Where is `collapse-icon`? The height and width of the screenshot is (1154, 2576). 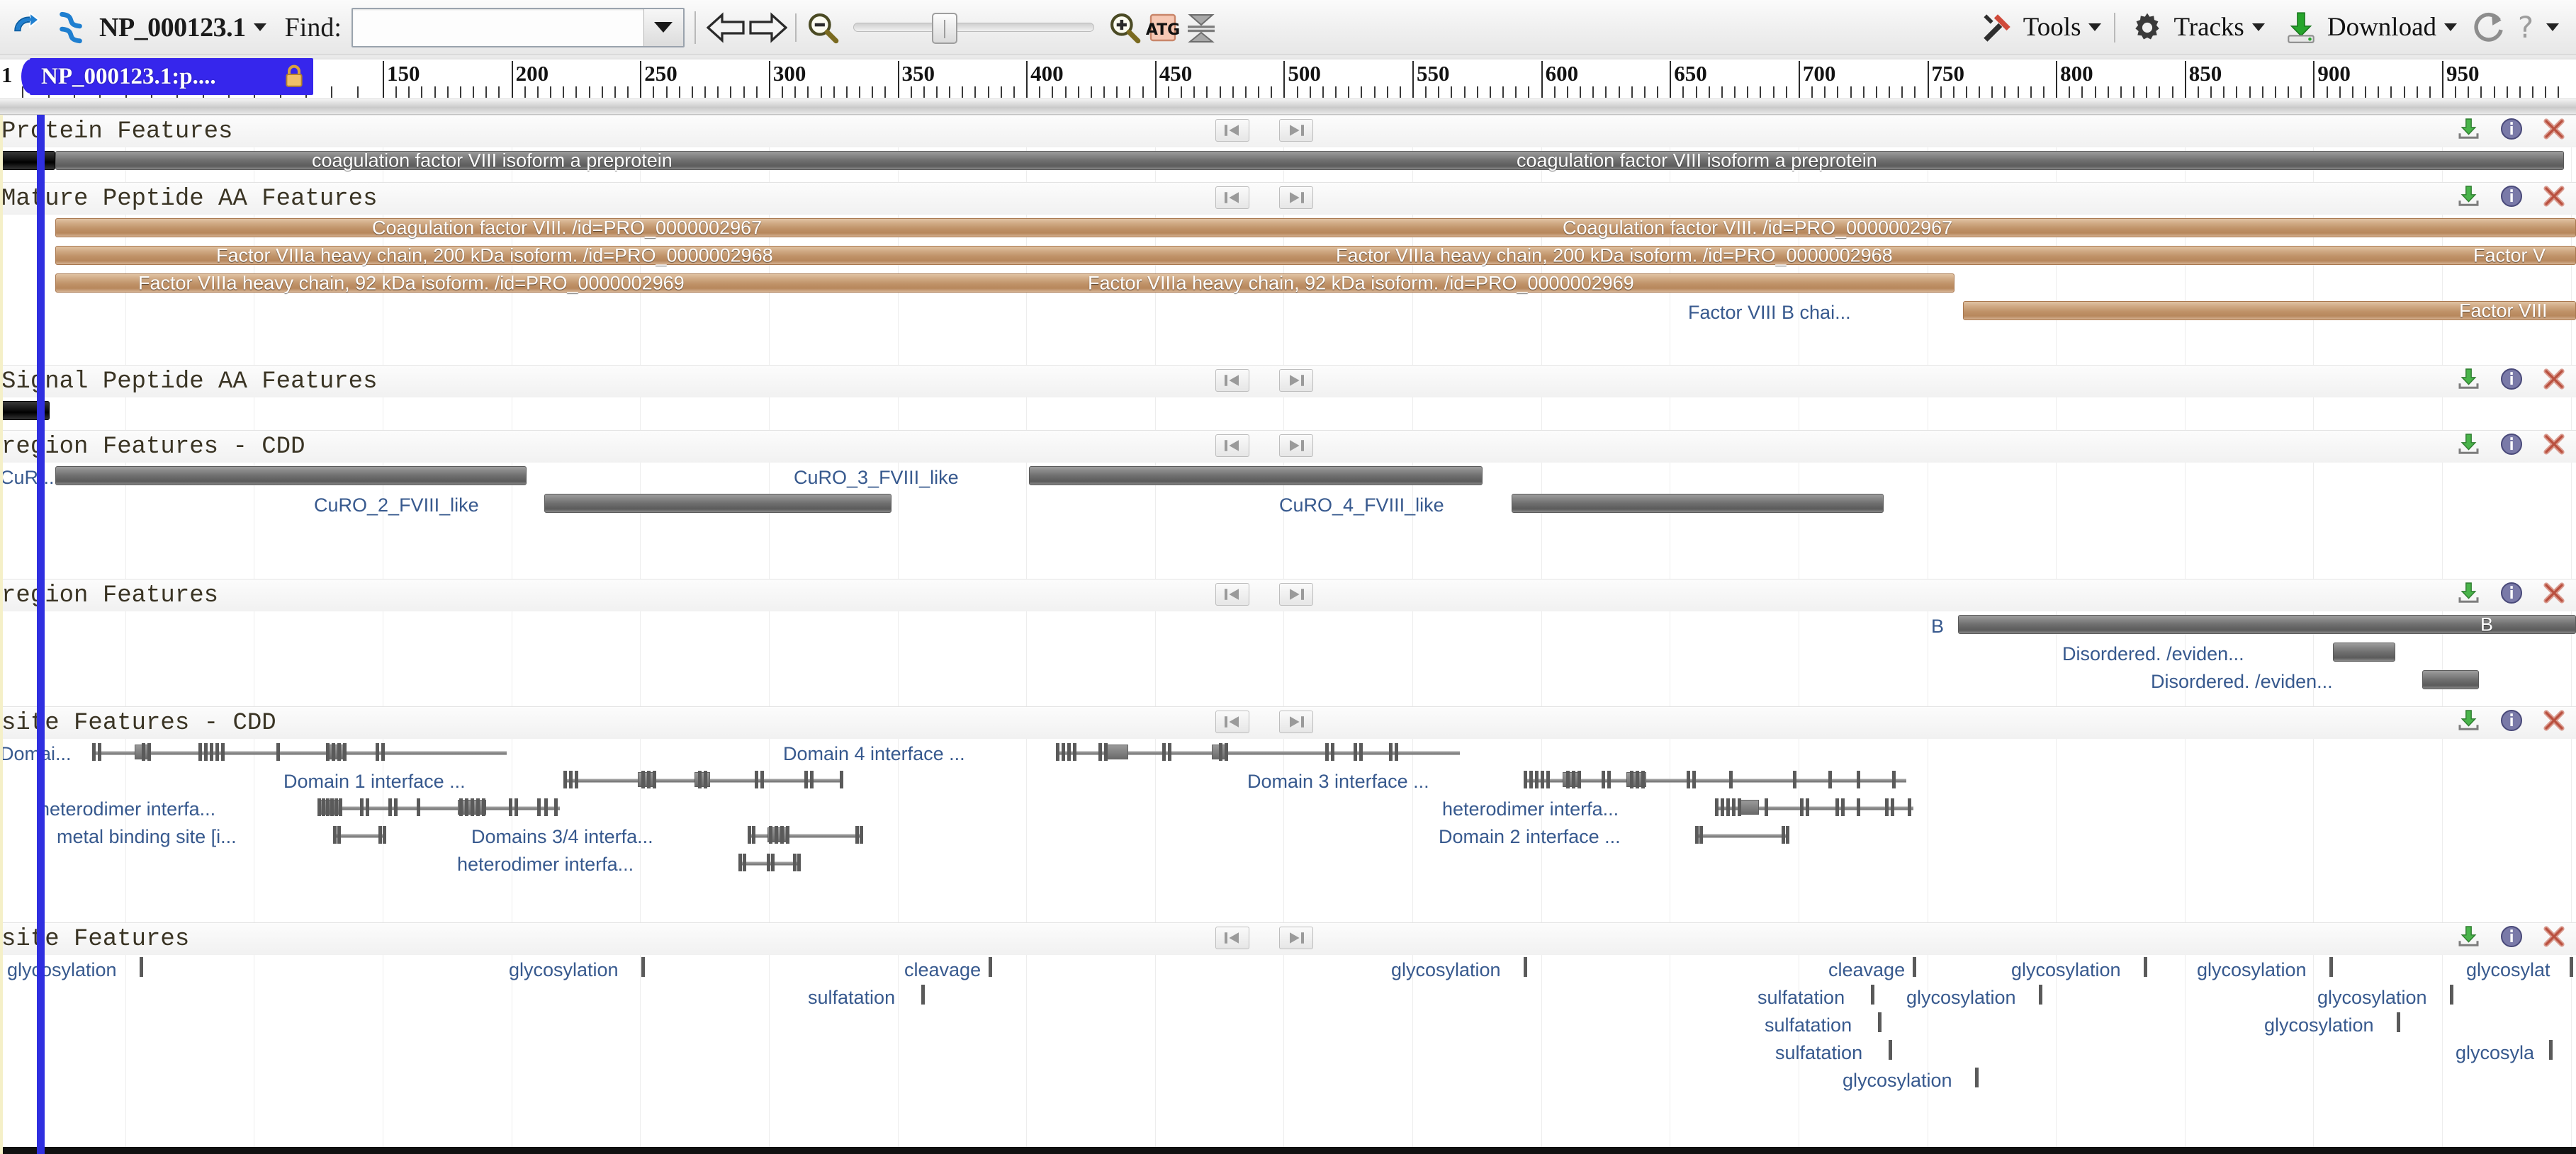
collapse-icon is located at coordinates (1201, 27).